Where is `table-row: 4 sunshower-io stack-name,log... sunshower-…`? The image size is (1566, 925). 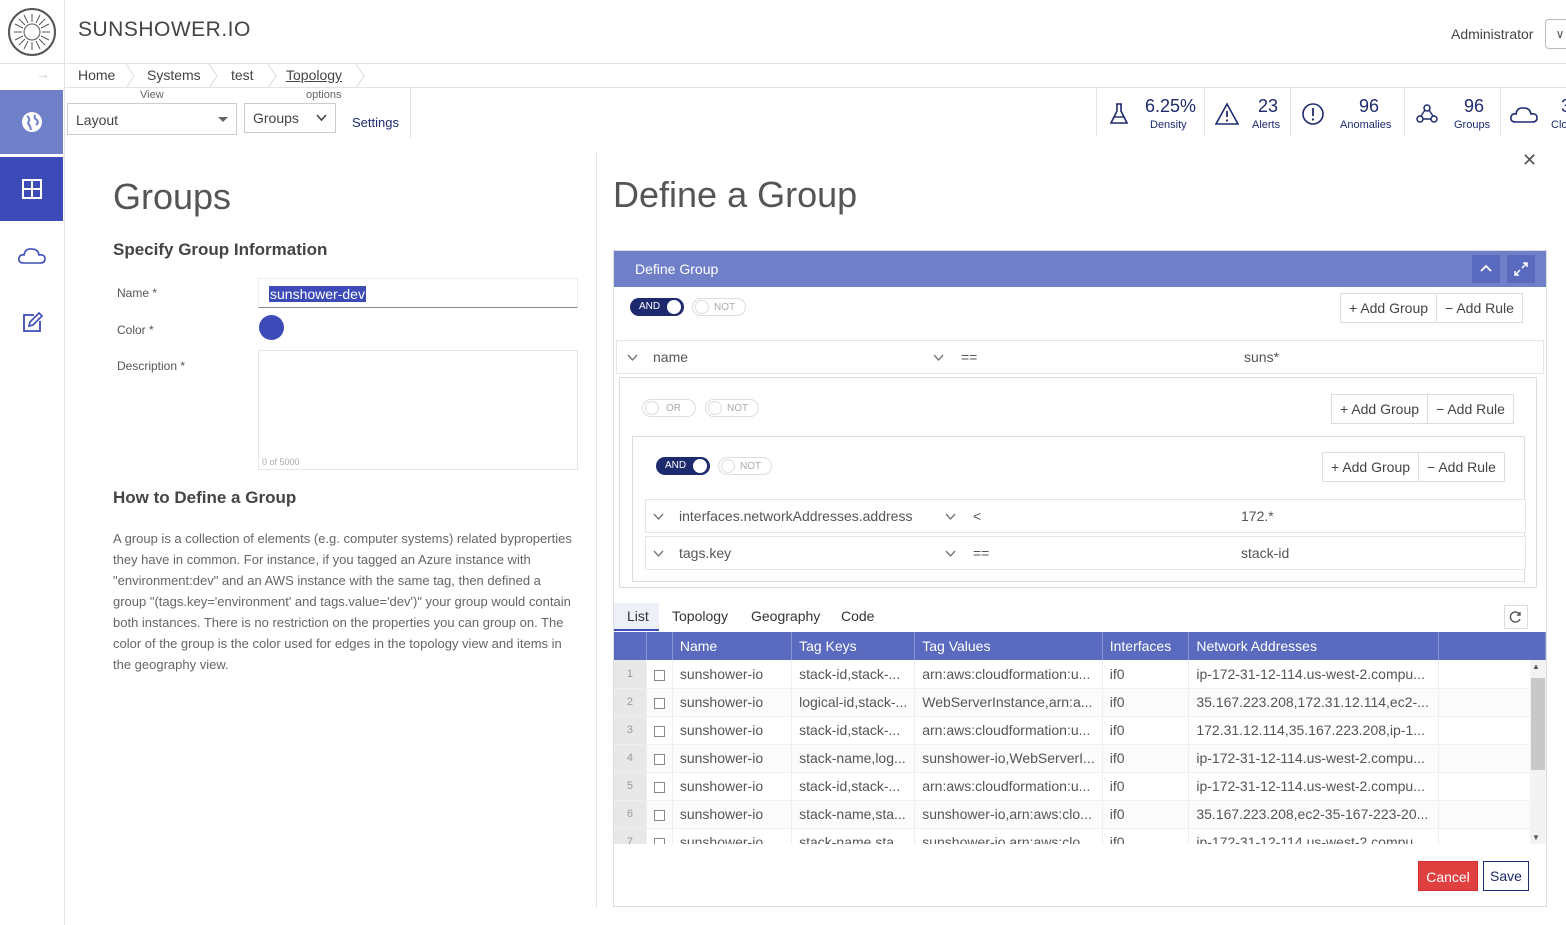
table-row: 4 sunshower-io stack-name,log... sunshower-… is located at coordinates (1080, 758).